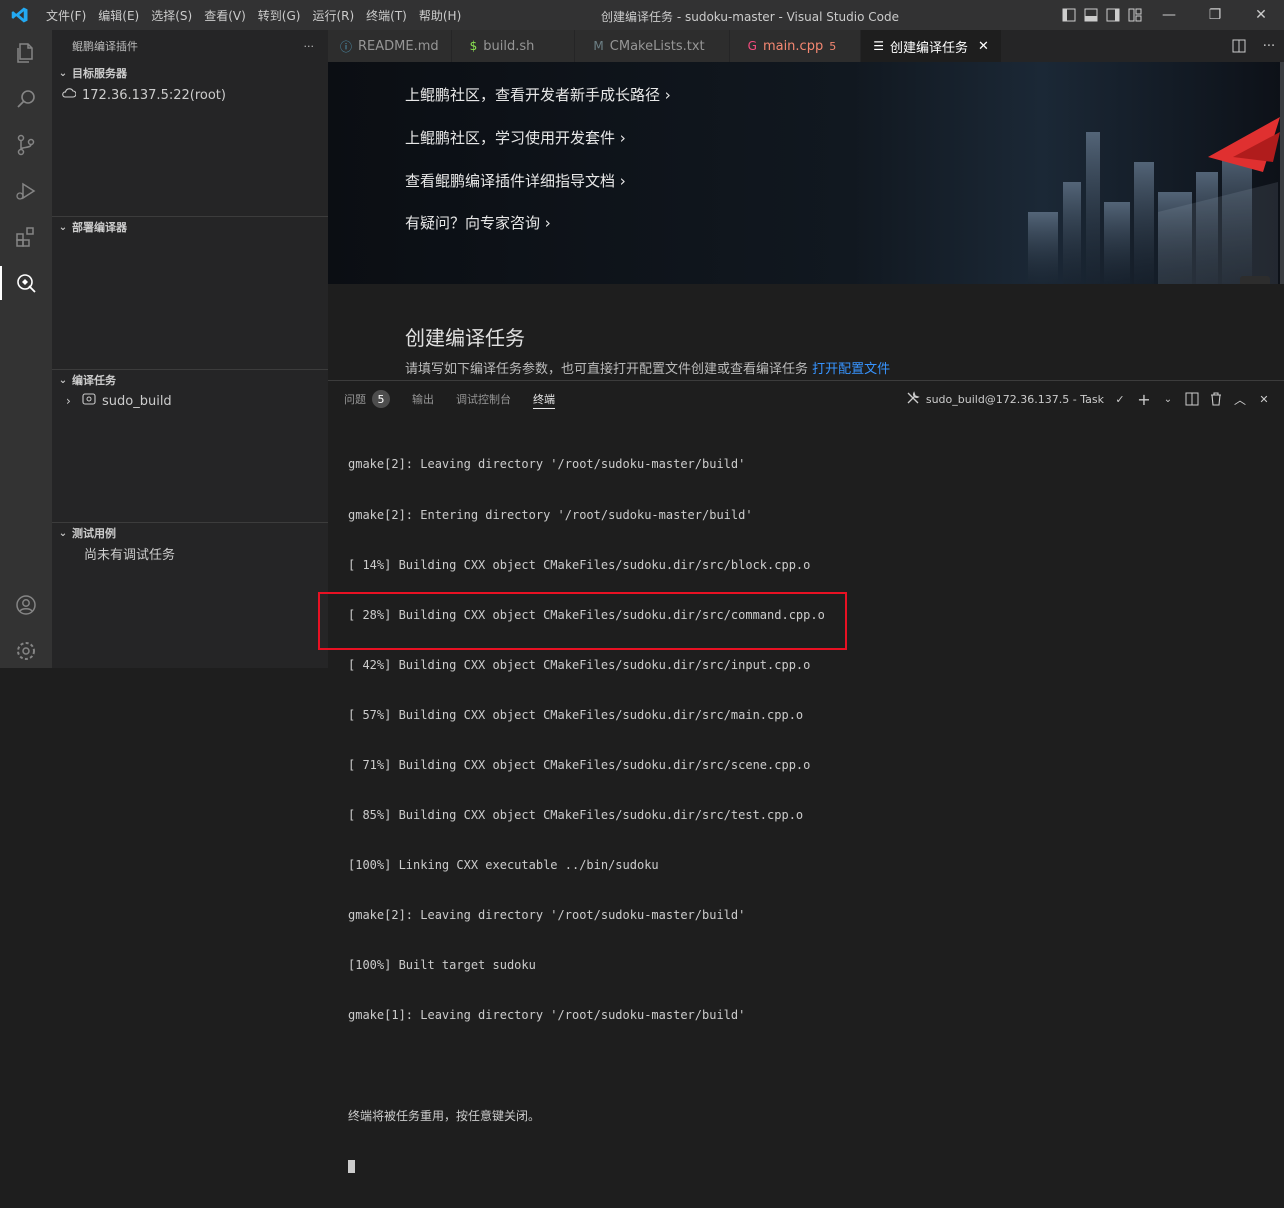  What do you see at coordinates (1215, 15) in the screenshot?
I see `restore-icon: ❐` at bounding box center [1215, 15].